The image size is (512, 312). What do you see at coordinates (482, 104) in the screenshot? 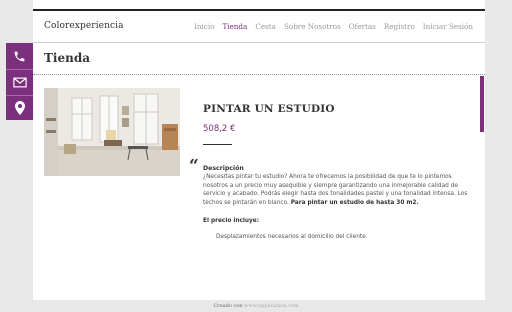
I see `scroll-accent-bar` at bounding box center [482, 104].